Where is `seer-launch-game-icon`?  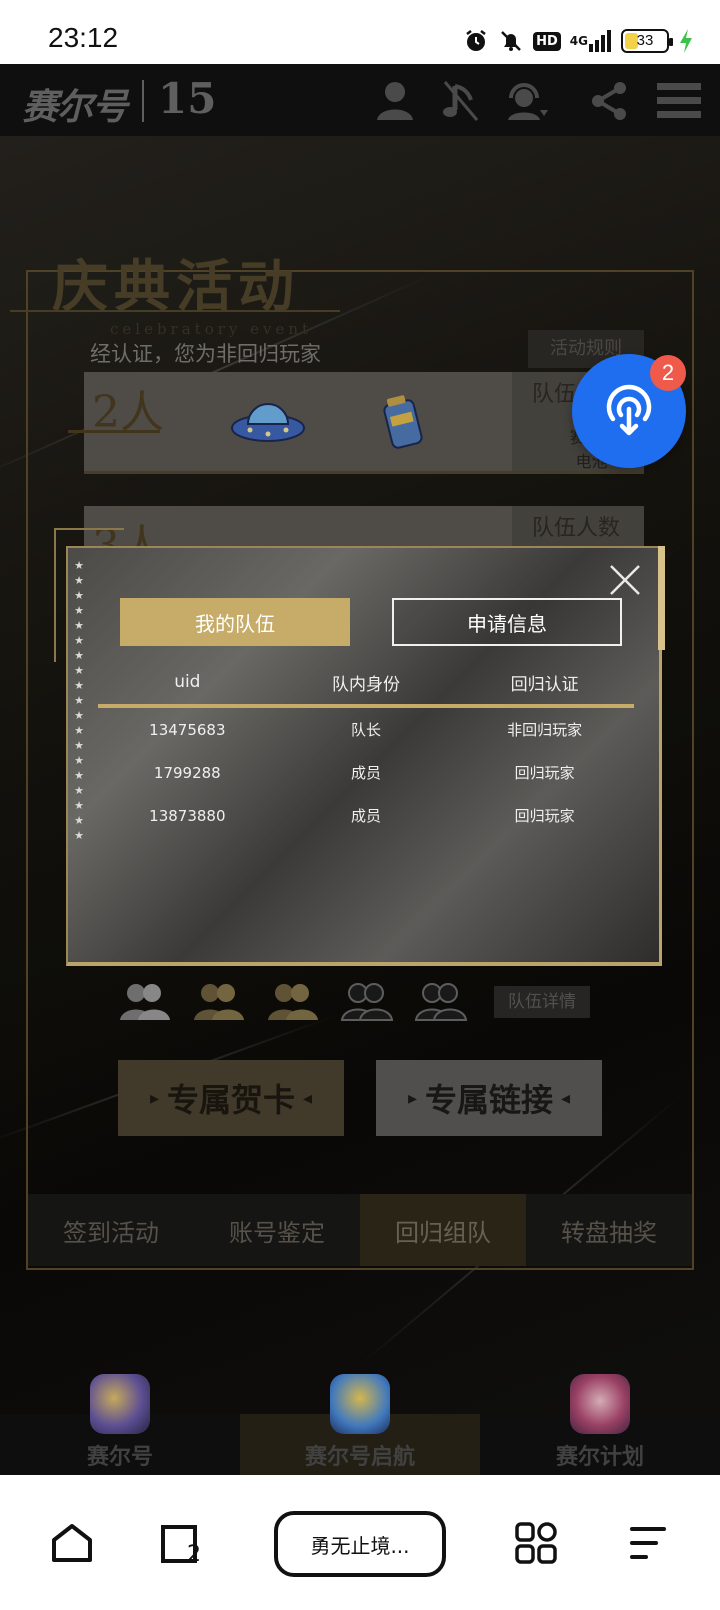 seer-launch-game-icon is located at coordinates (360, 1404).